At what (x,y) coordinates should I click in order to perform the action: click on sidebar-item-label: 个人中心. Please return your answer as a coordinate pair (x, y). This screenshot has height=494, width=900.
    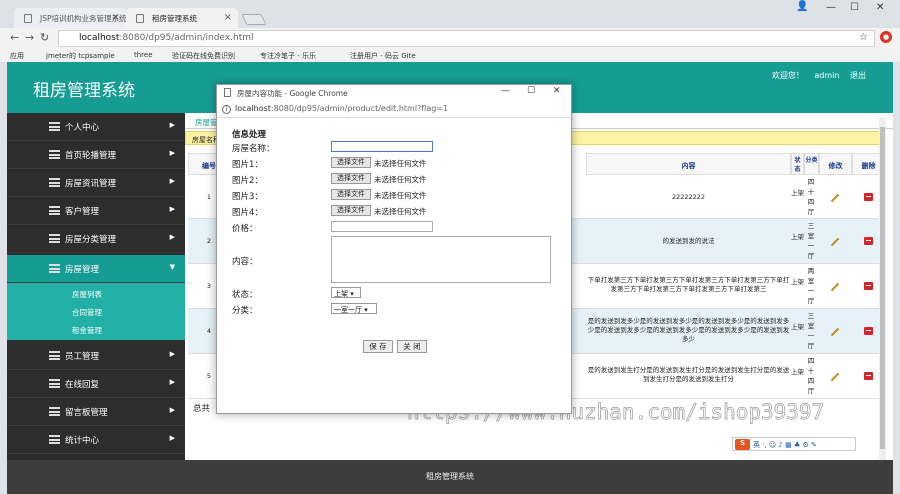
    Looking at the image, I should click on (82, 128).